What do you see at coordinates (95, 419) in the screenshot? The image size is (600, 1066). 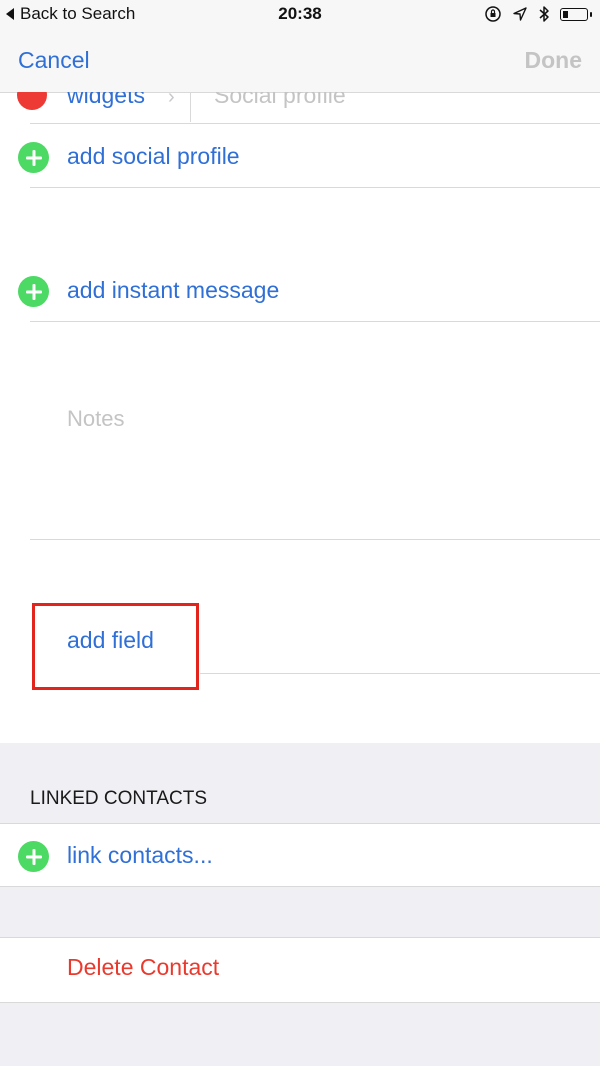 I see `notes-field: Notes` at bounding box center [95, 419].